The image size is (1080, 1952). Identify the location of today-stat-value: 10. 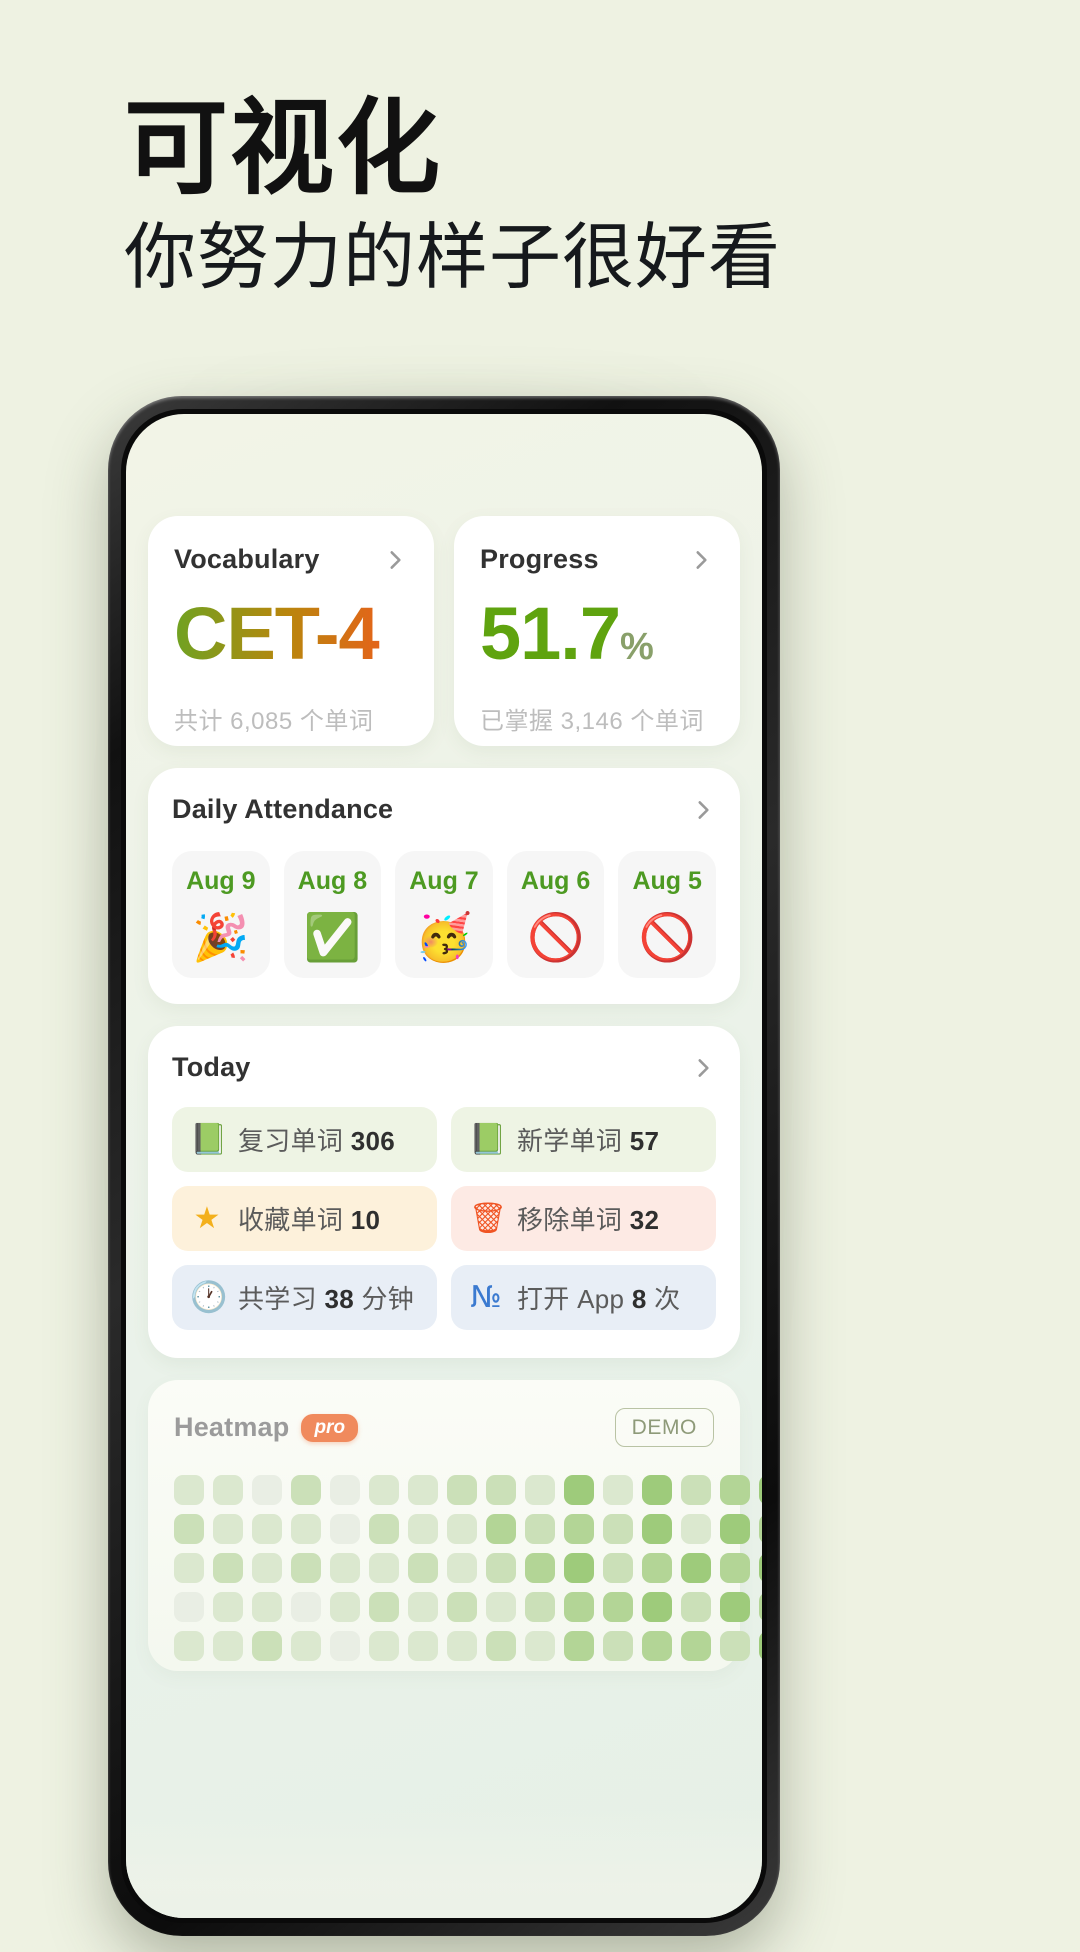
(365, 1220).